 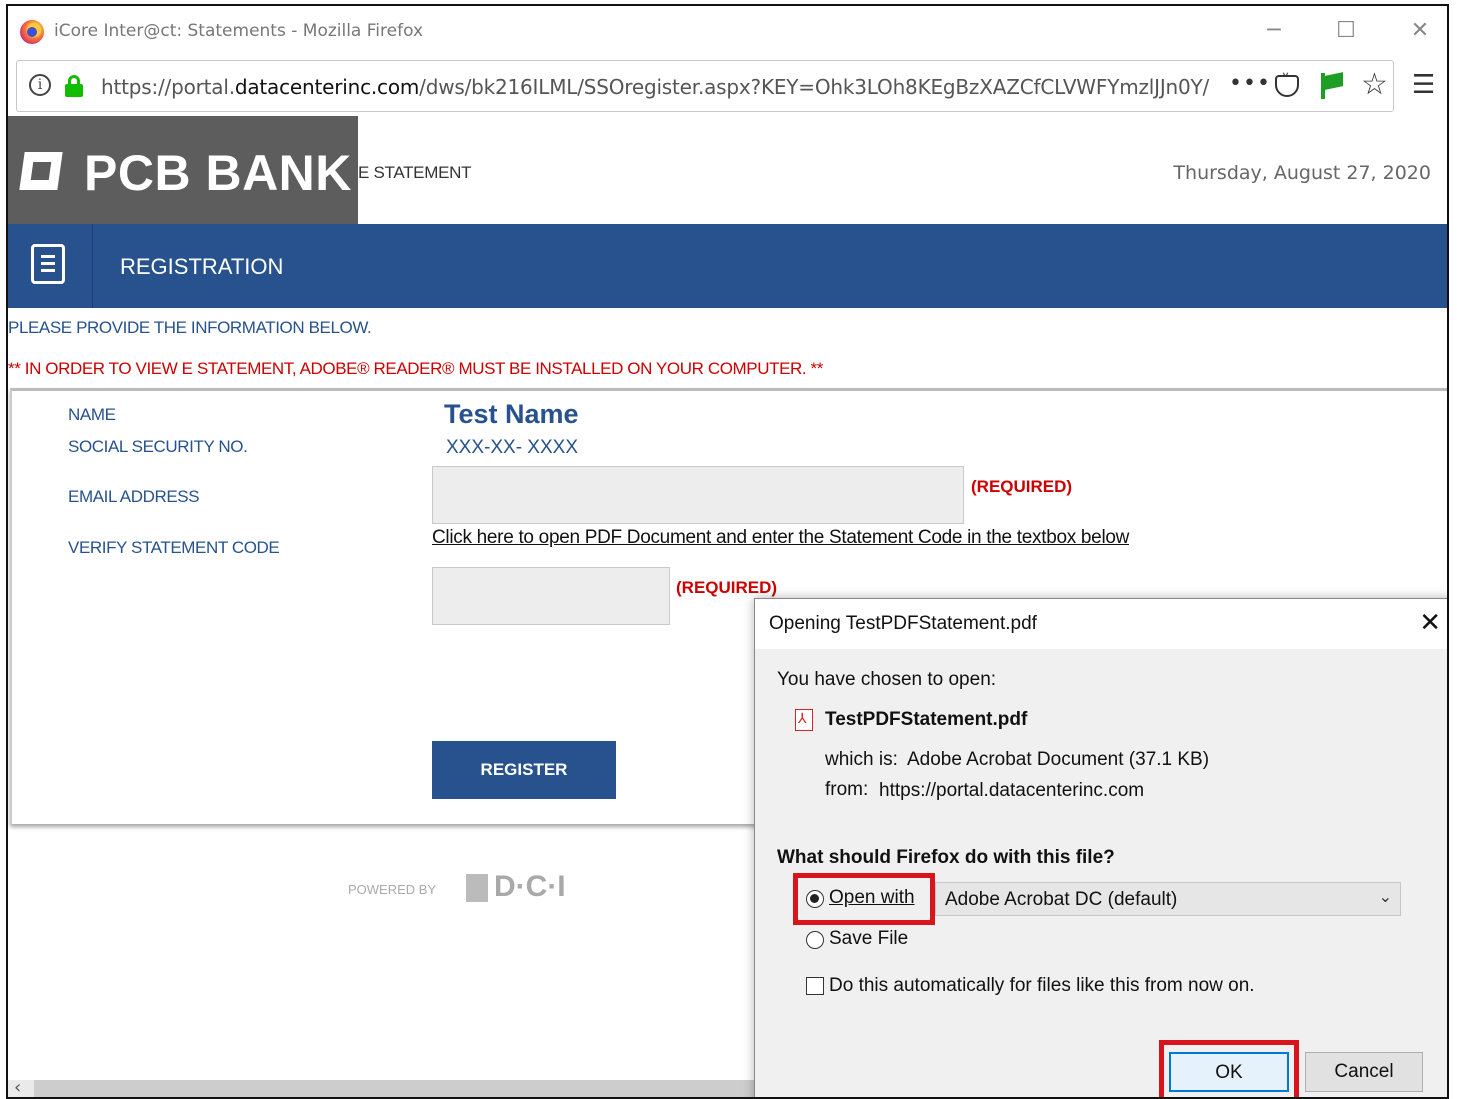 What do you see at coordinates (1287, 84) in the screenshot?
I see `pocket-icon` at bounding box center [1287, 84].